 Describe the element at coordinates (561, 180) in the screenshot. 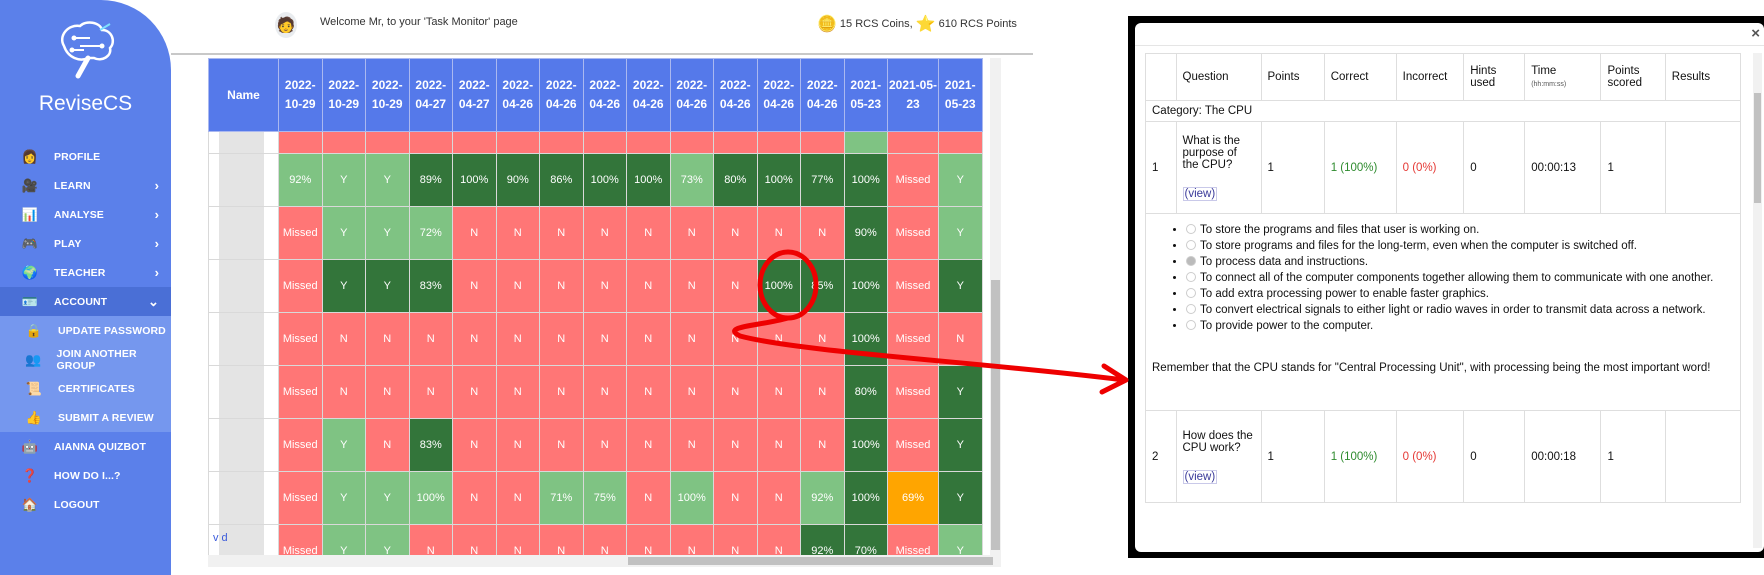

I see `result-cell: 86%` at that location.